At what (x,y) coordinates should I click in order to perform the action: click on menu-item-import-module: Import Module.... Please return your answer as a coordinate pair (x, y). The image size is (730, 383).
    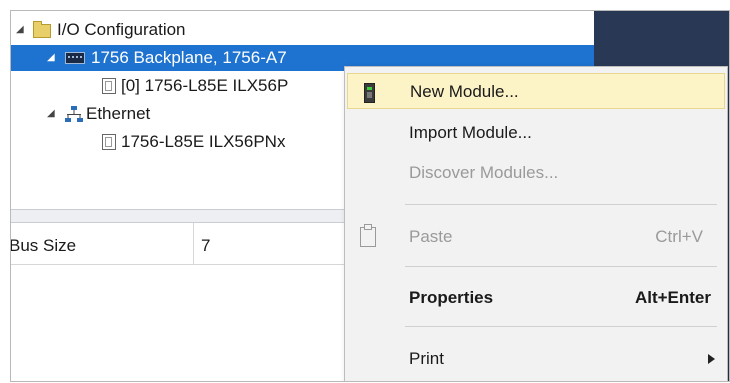
    Looking at the image, I should click on (536, 133).